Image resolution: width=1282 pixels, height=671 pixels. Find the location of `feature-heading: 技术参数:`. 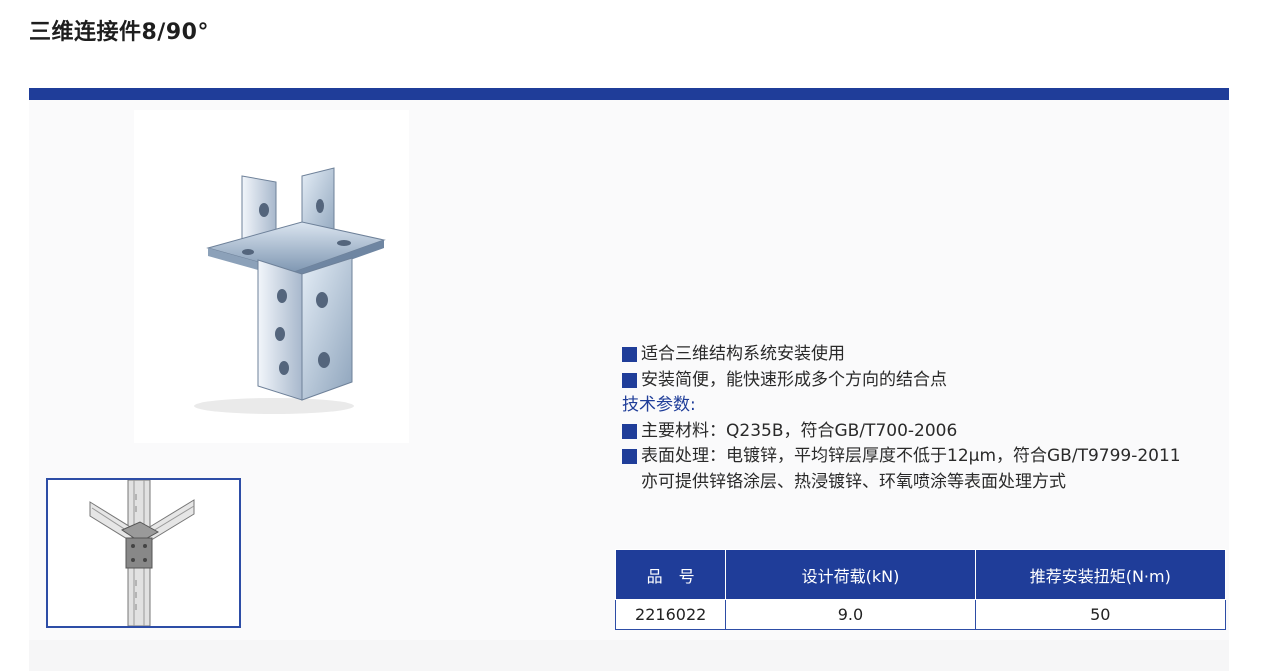

feature-heading: 技术参数: is located at coordinates (932, 406).